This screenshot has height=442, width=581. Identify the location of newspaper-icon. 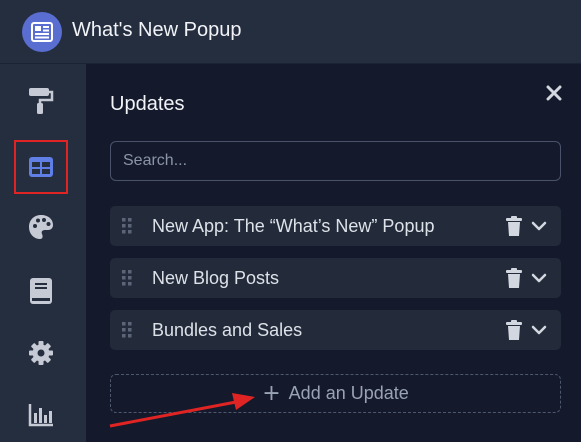
(42, 32).